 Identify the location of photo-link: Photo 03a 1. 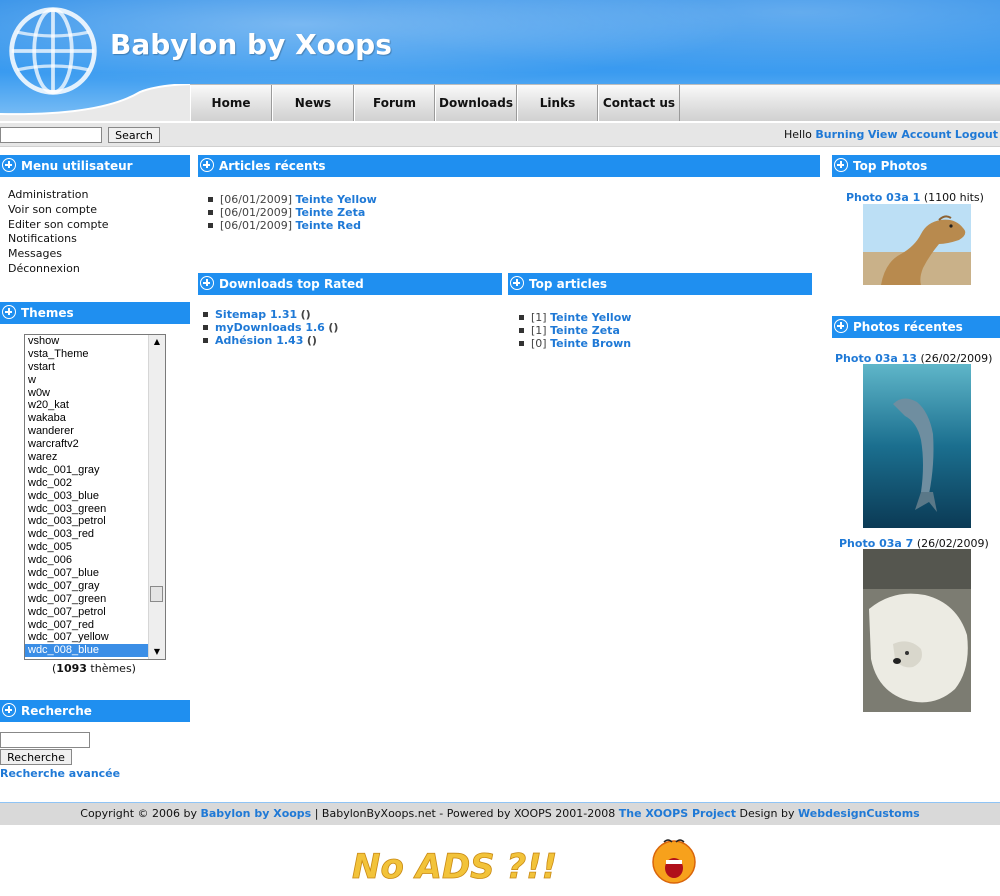
(883, 197).